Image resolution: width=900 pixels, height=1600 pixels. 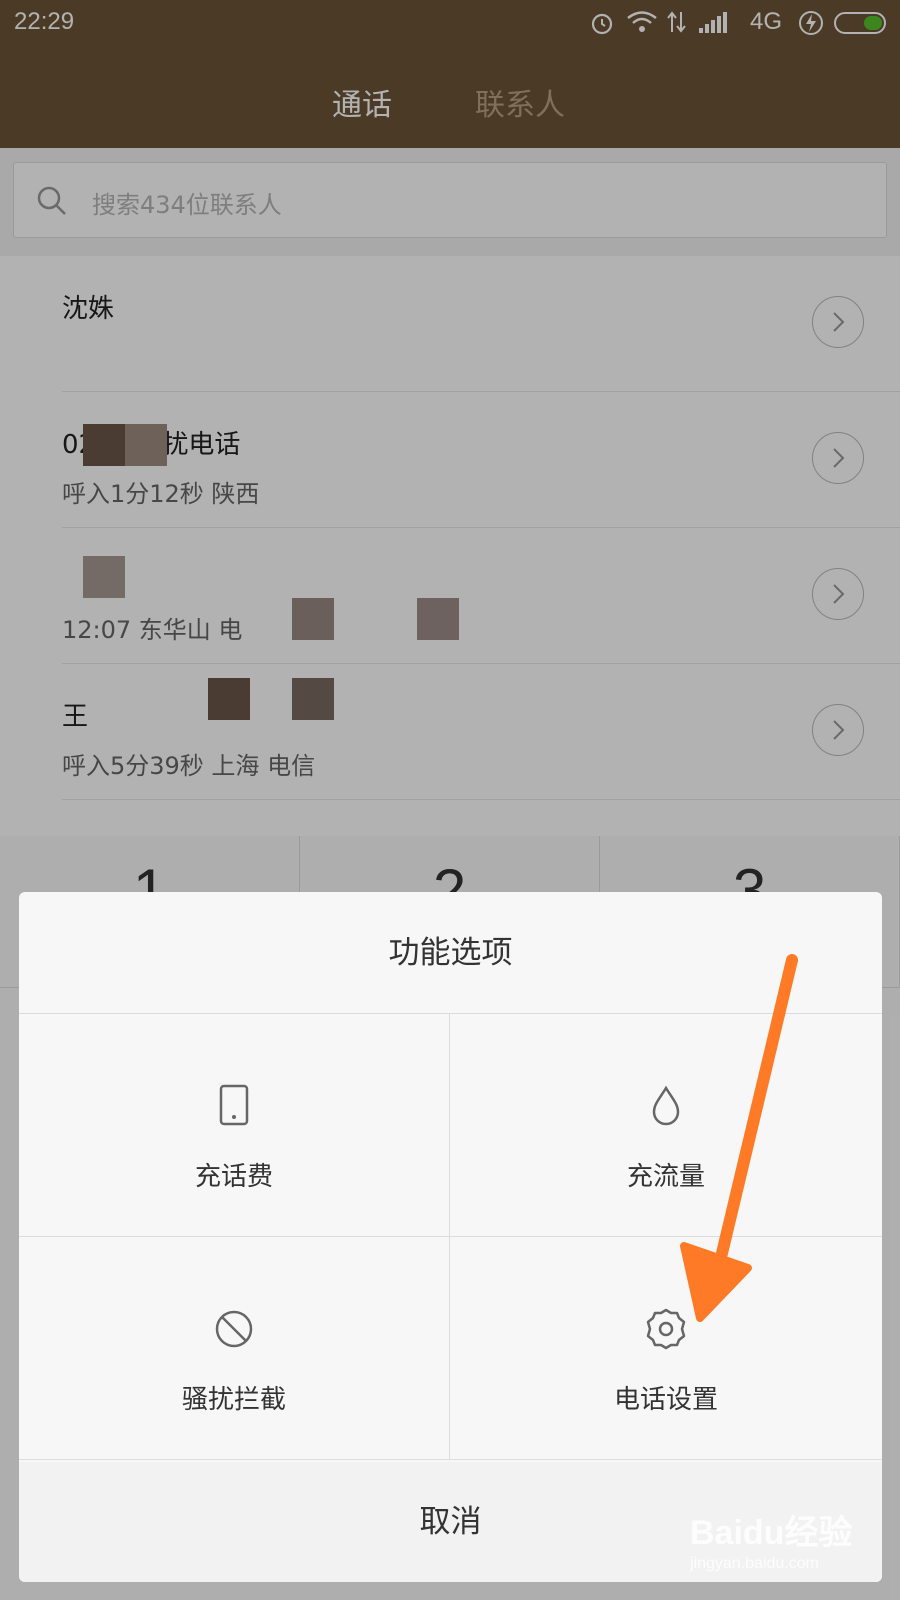 I want to click on watermark-brand: Baidu经验, so click(x=771, y=1533).